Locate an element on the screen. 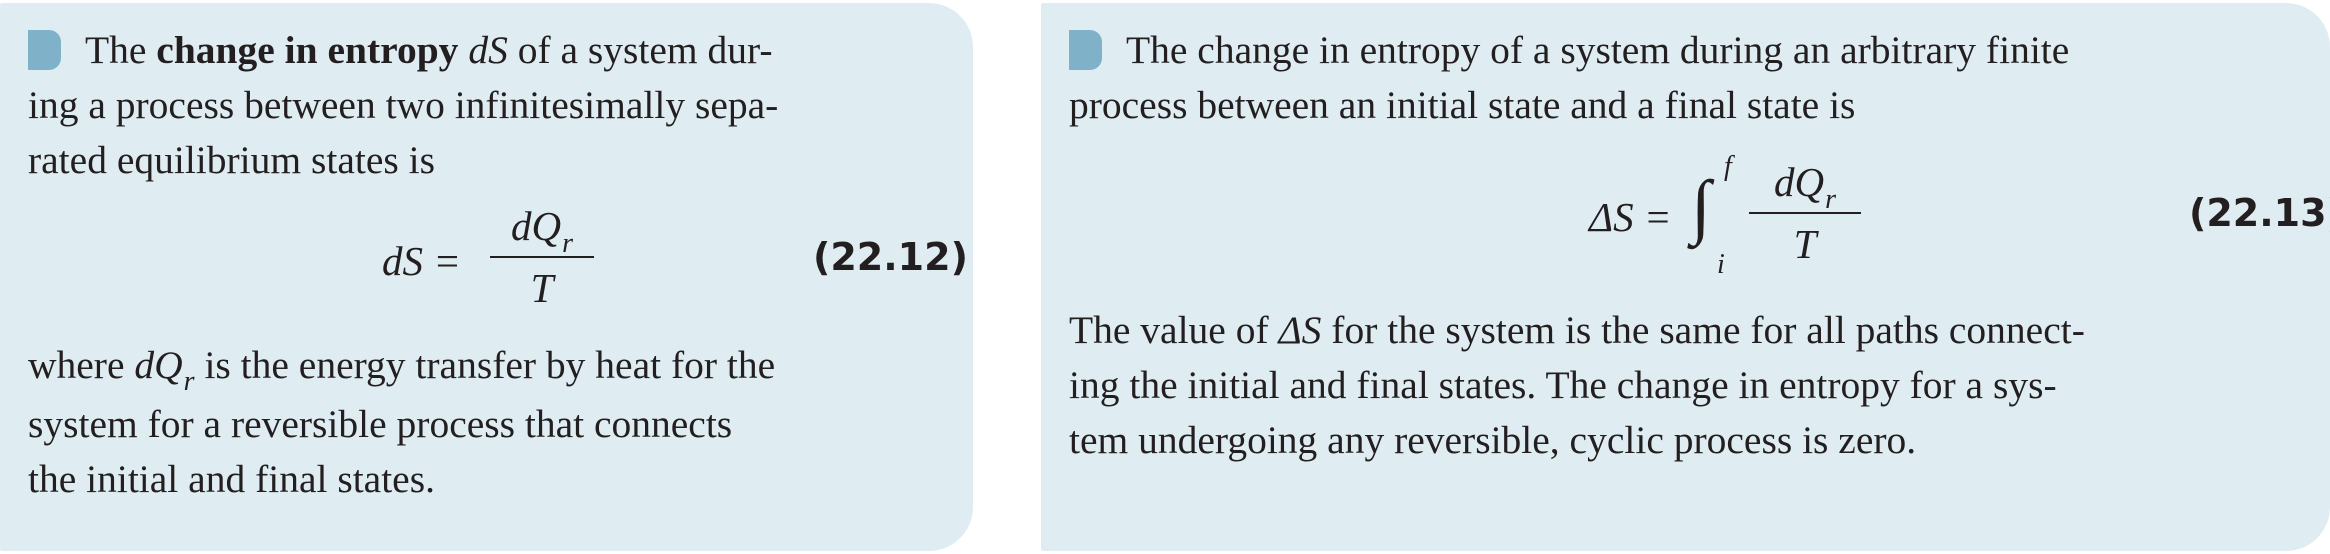 This screenshot has height=554, width=2330. integral-lower-limit: i is located at coordinates (1721, 264).